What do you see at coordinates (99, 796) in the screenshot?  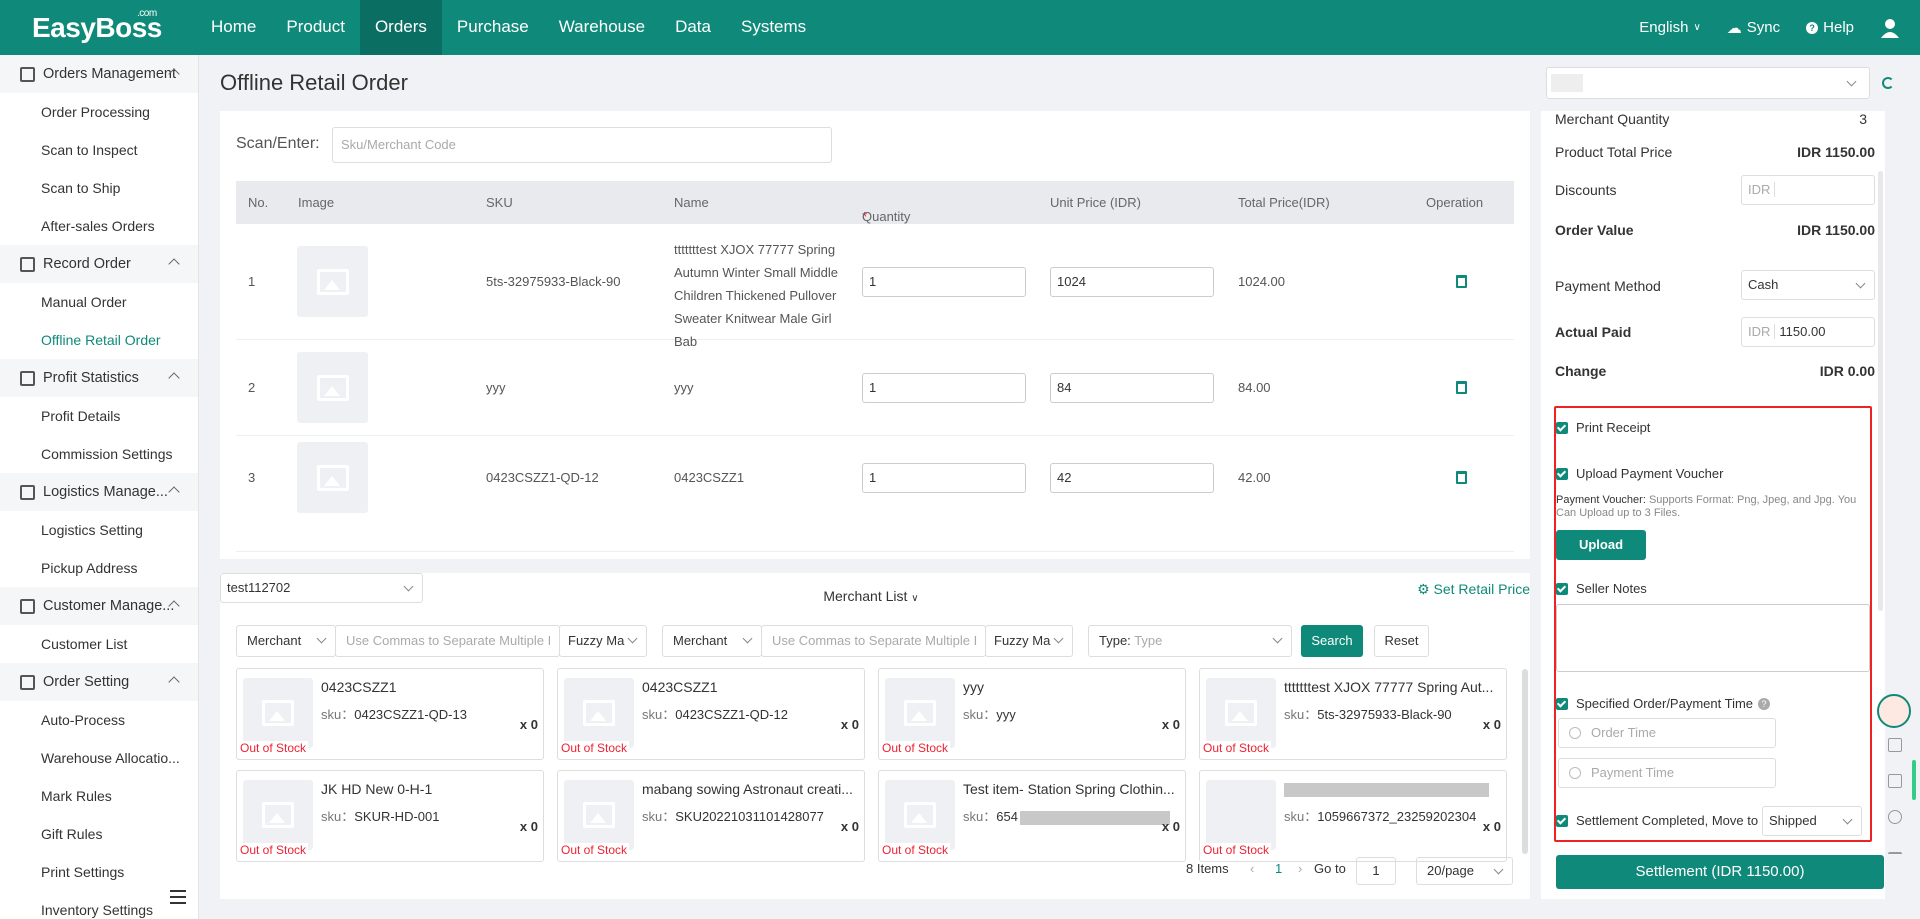 I see `sidebar-item-mark-rules: Mark Rules` at bounding box center [99, 796].